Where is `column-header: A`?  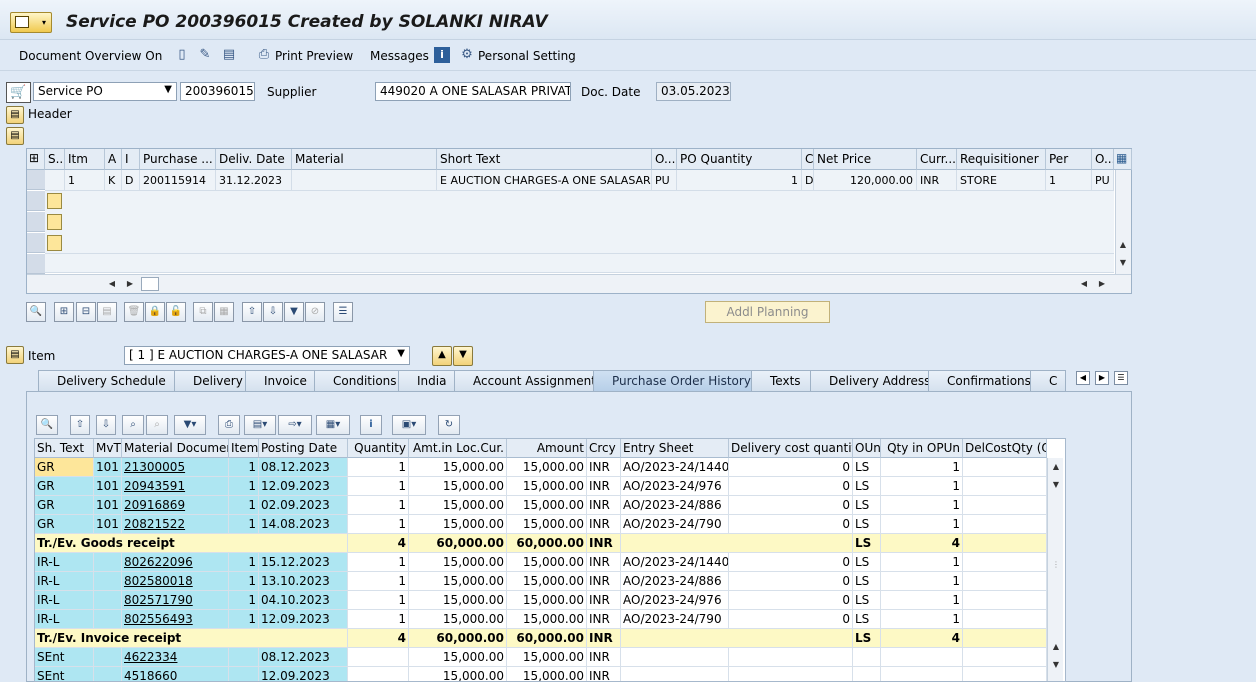 column-header: A is located at coordinates (113, 159).